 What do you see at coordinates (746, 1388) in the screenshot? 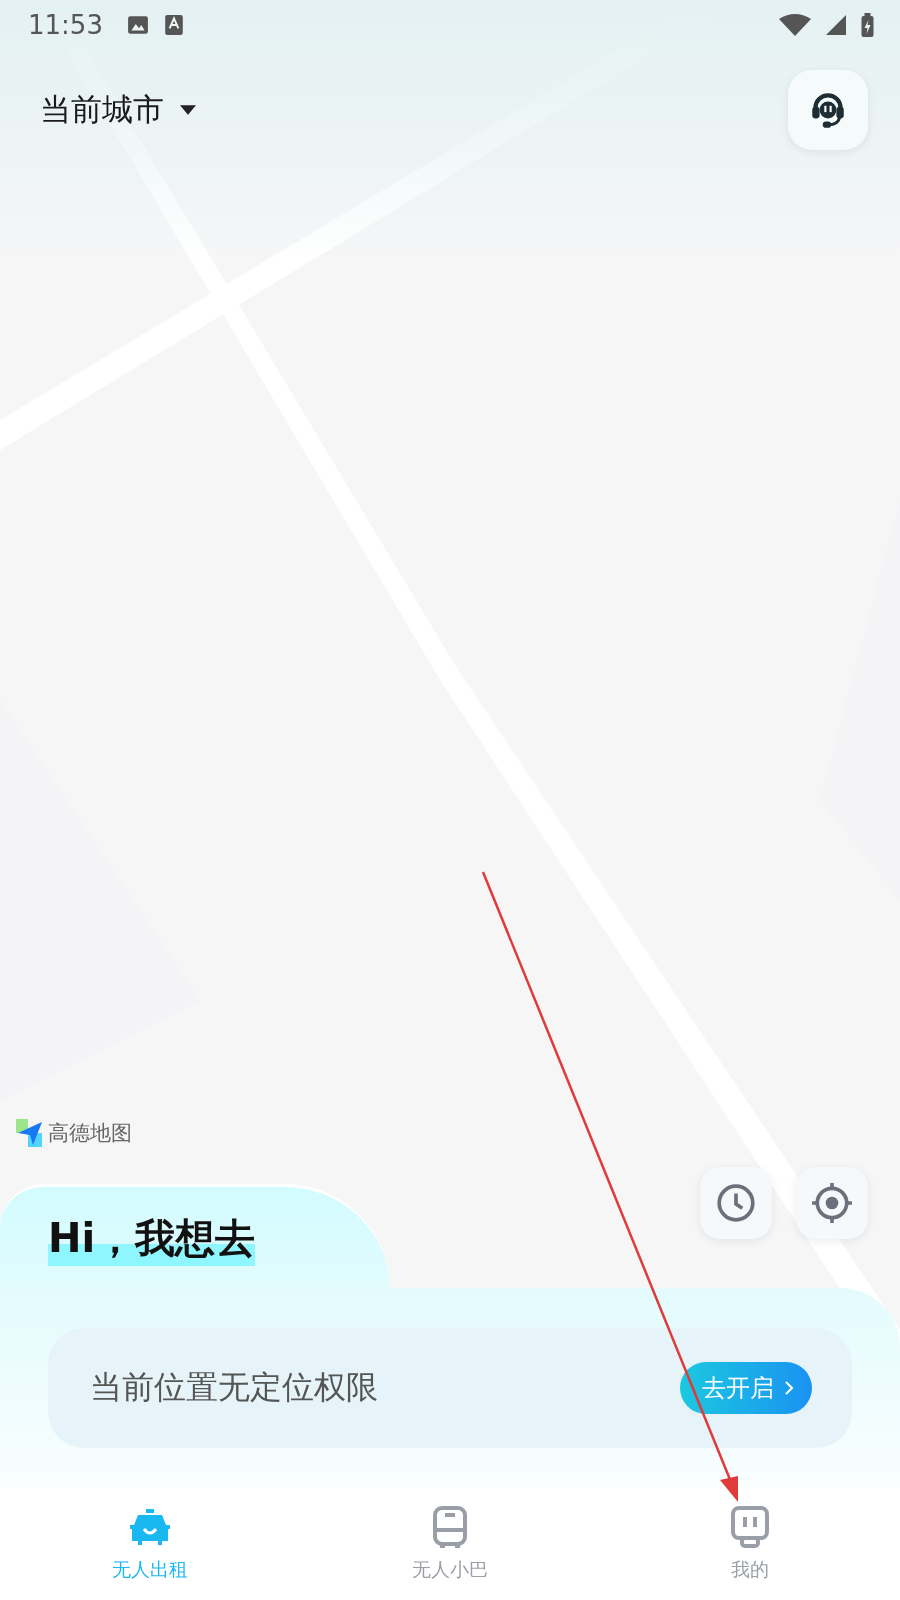
I see `enable-button: 去开启` at bounding box center [746, 1388].